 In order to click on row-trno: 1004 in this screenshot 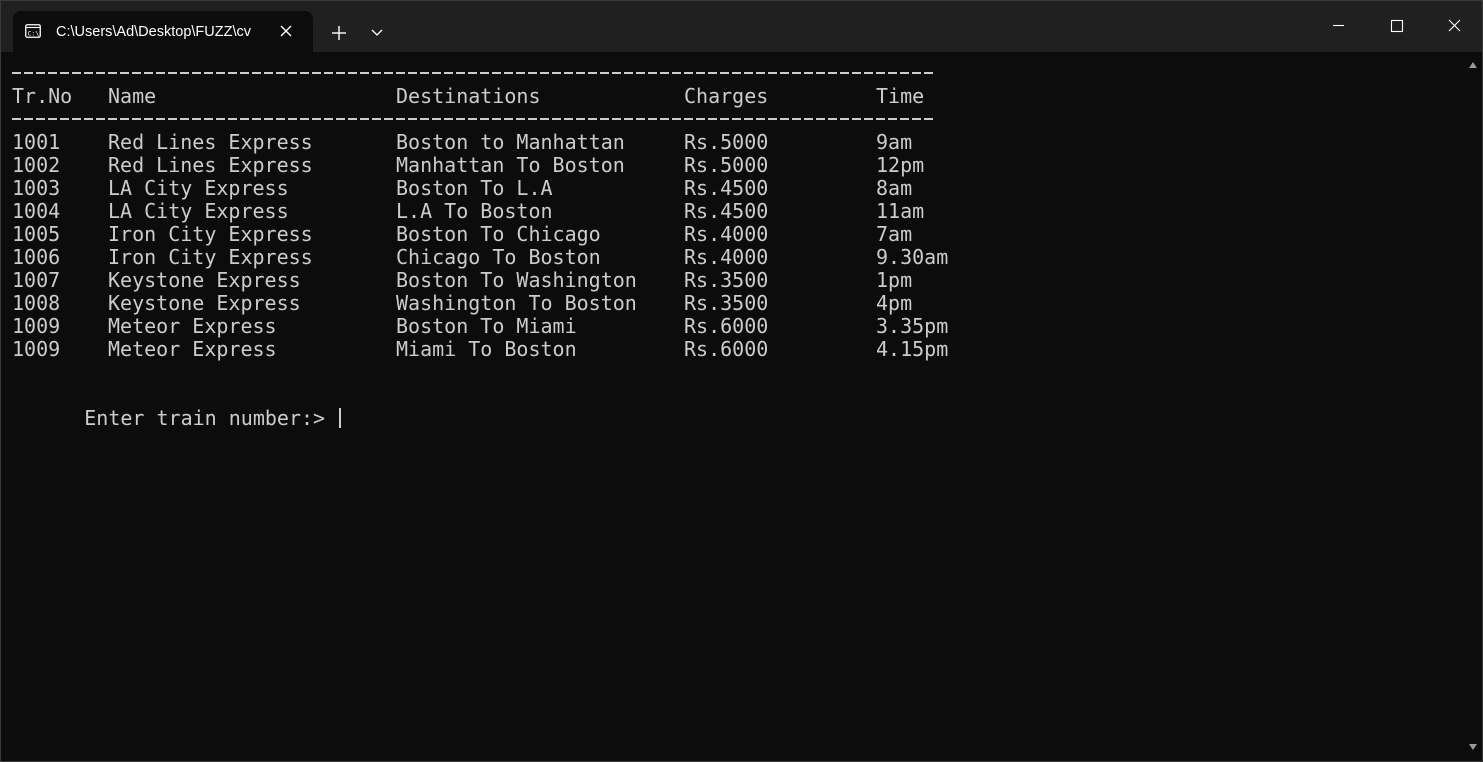, I will do `click(36, 211)`.